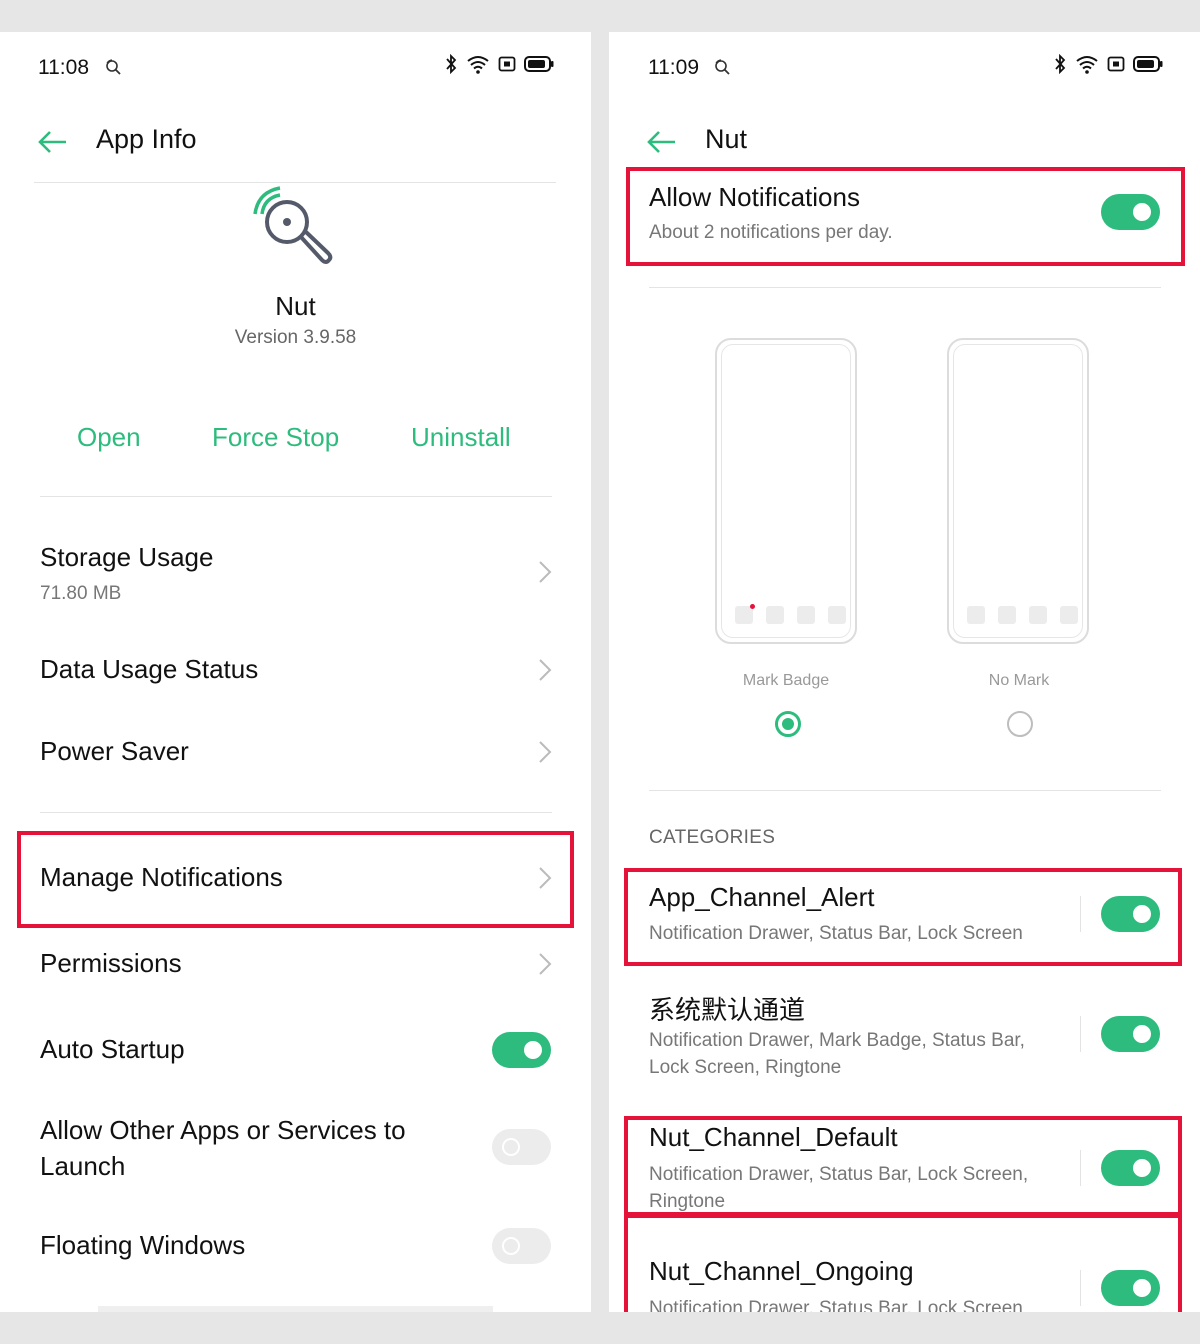 Image resolution: width=1200 pixels, height=1344 pixels. I want to click on page-title: App Info, so click(146, 139).